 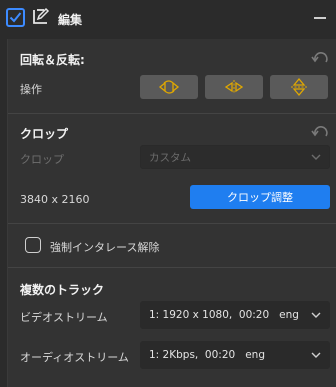 What do you see at coordinates (42, 159) in the screenshot?
I see `crop-label: クロップ` at bounding box center [42, 159].